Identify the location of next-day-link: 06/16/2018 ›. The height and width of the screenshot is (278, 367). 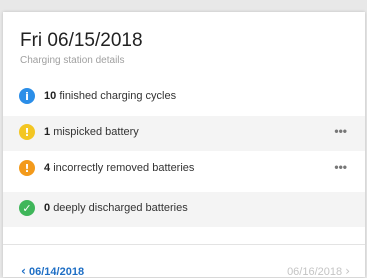
(318, 271).